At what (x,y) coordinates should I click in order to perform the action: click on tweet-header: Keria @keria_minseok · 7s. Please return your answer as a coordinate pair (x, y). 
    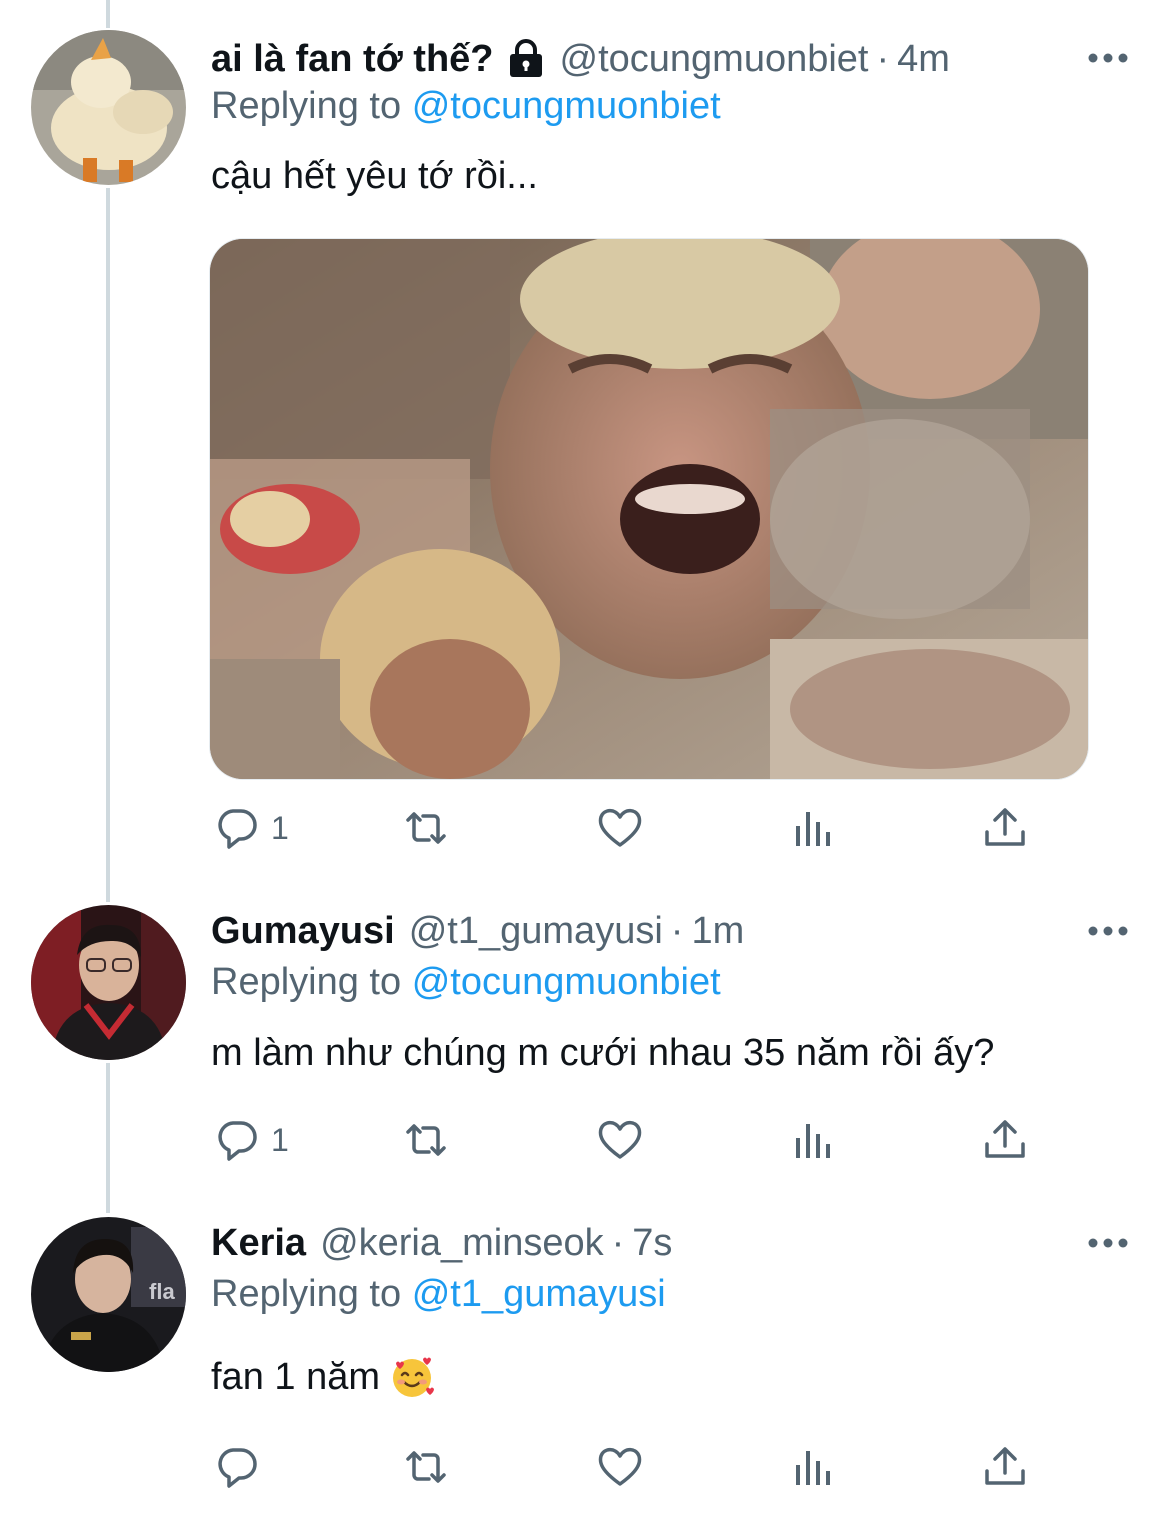
    Looking at the image, I should click on (441, 1243).